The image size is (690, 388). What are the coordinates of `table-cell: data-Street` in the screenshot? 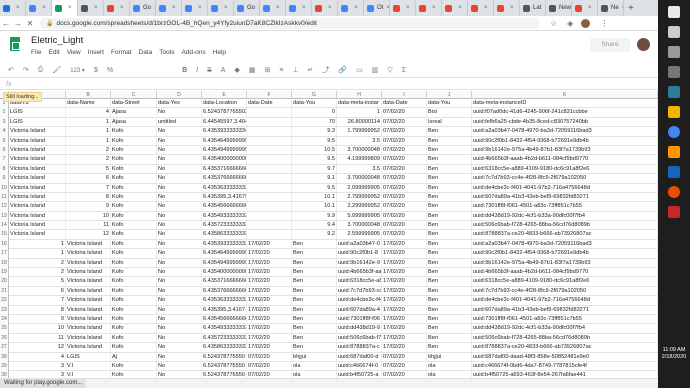 It's located at (134, 104).